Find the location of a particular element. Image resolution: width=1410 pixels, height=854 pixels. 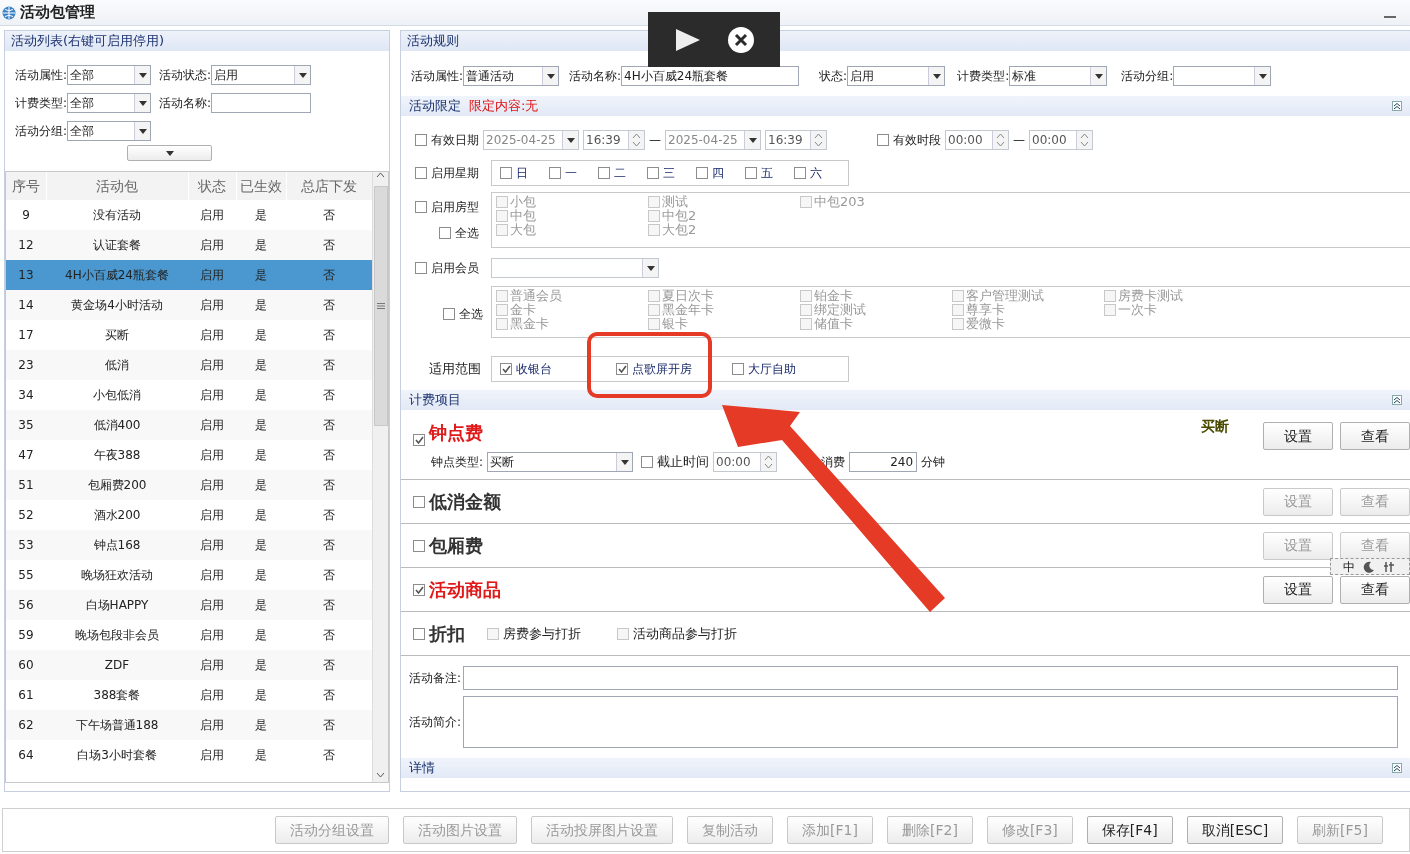

column-header: 总店下发 is located at coordinates (329, 186).